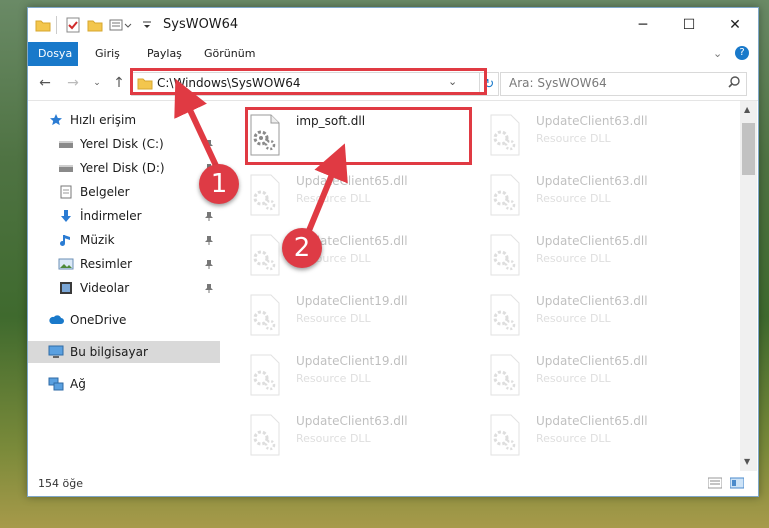 This screenshot has width=769, height=528. I want to click on arrow-to-address, so click(197, 125).